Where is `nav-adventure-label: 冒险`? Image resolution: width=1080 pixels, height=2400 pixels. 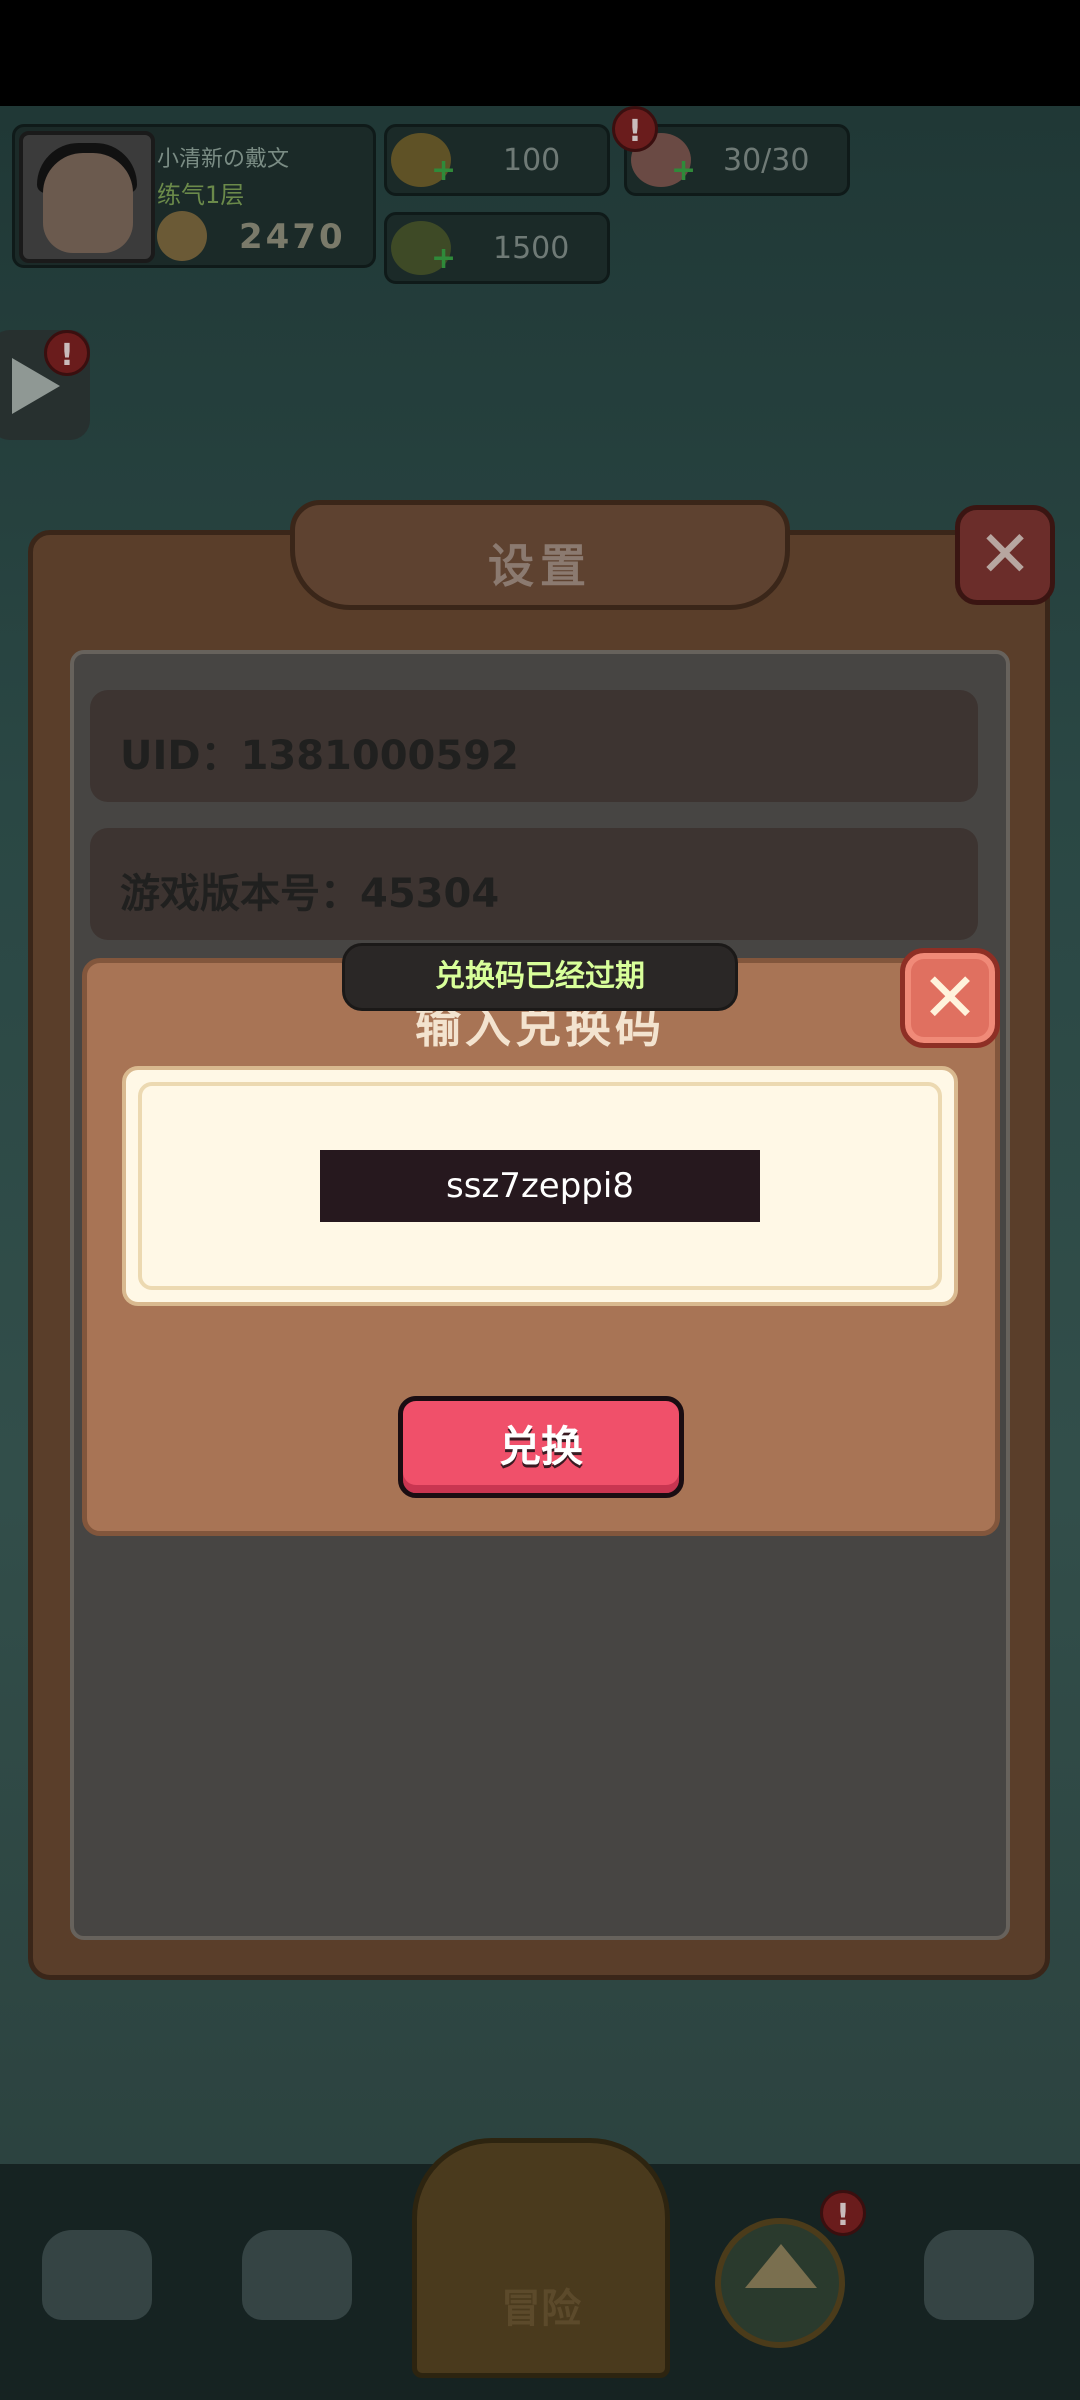 nav-adventure-label: 冒险 is located at coordinates (541, 2309).